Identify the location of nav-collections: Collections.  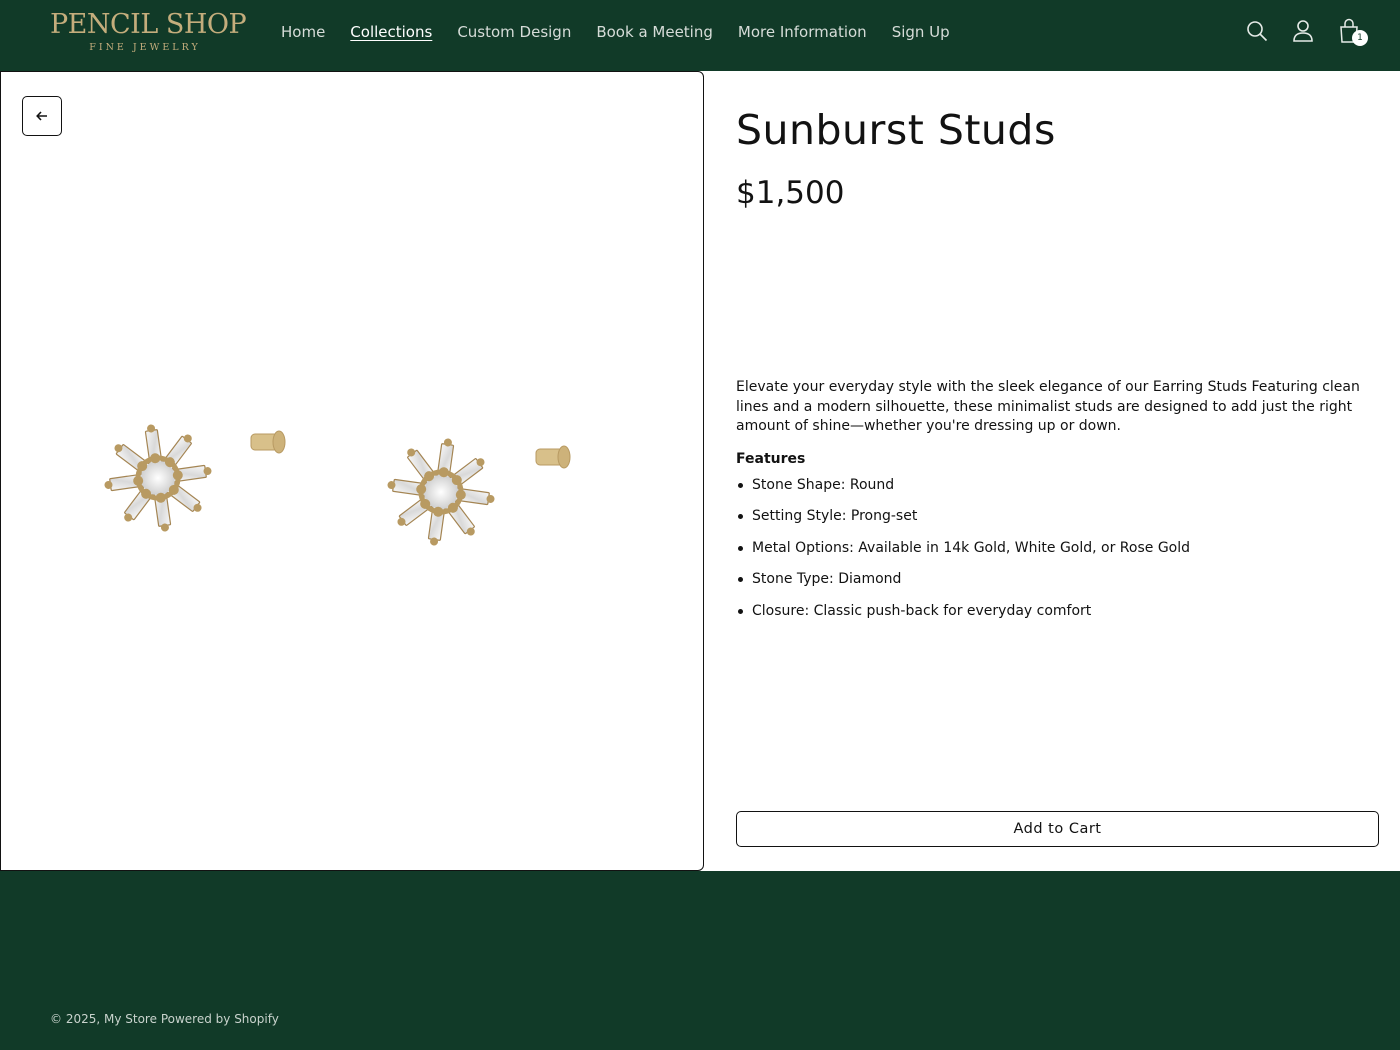
(391, 32).